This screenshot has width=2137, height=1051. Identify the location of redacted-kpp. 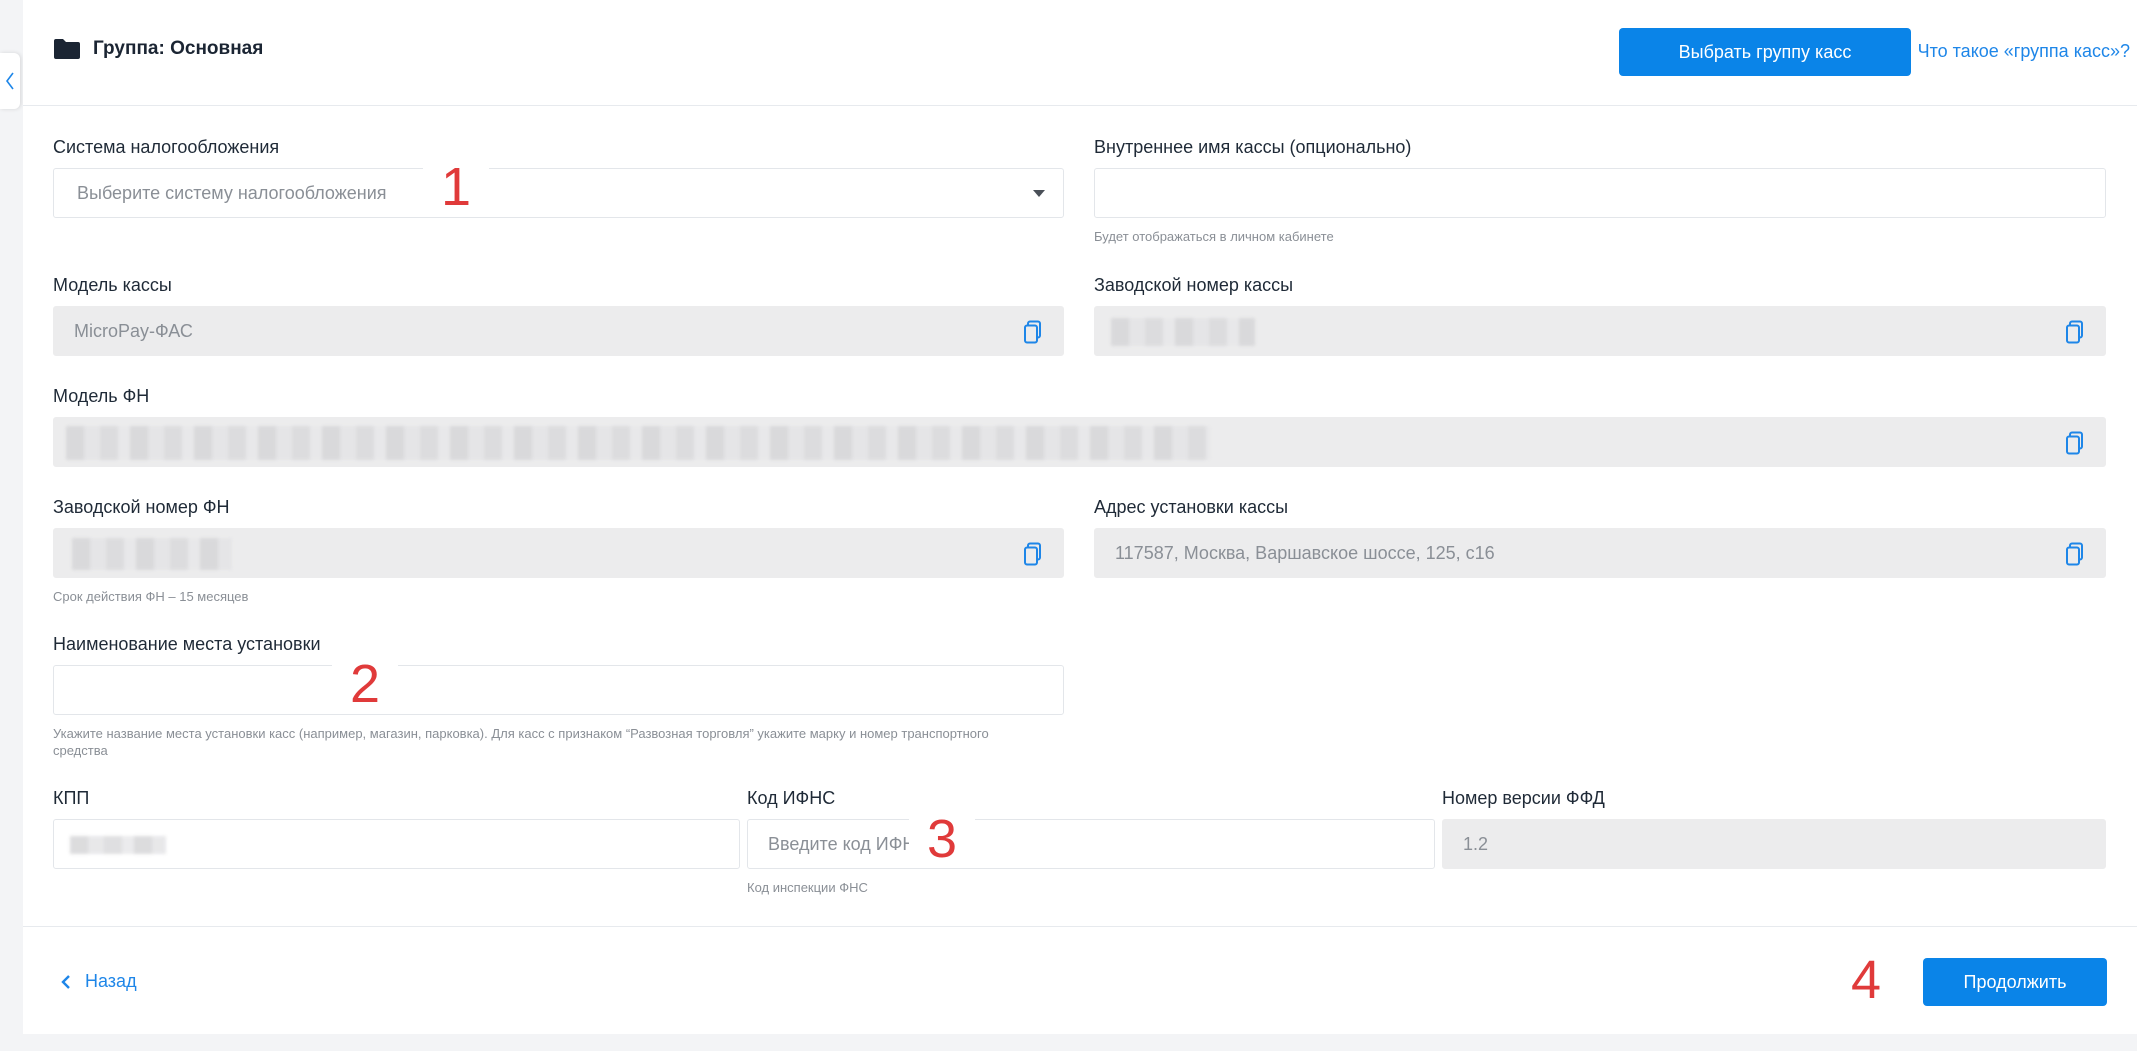
(118, 845).